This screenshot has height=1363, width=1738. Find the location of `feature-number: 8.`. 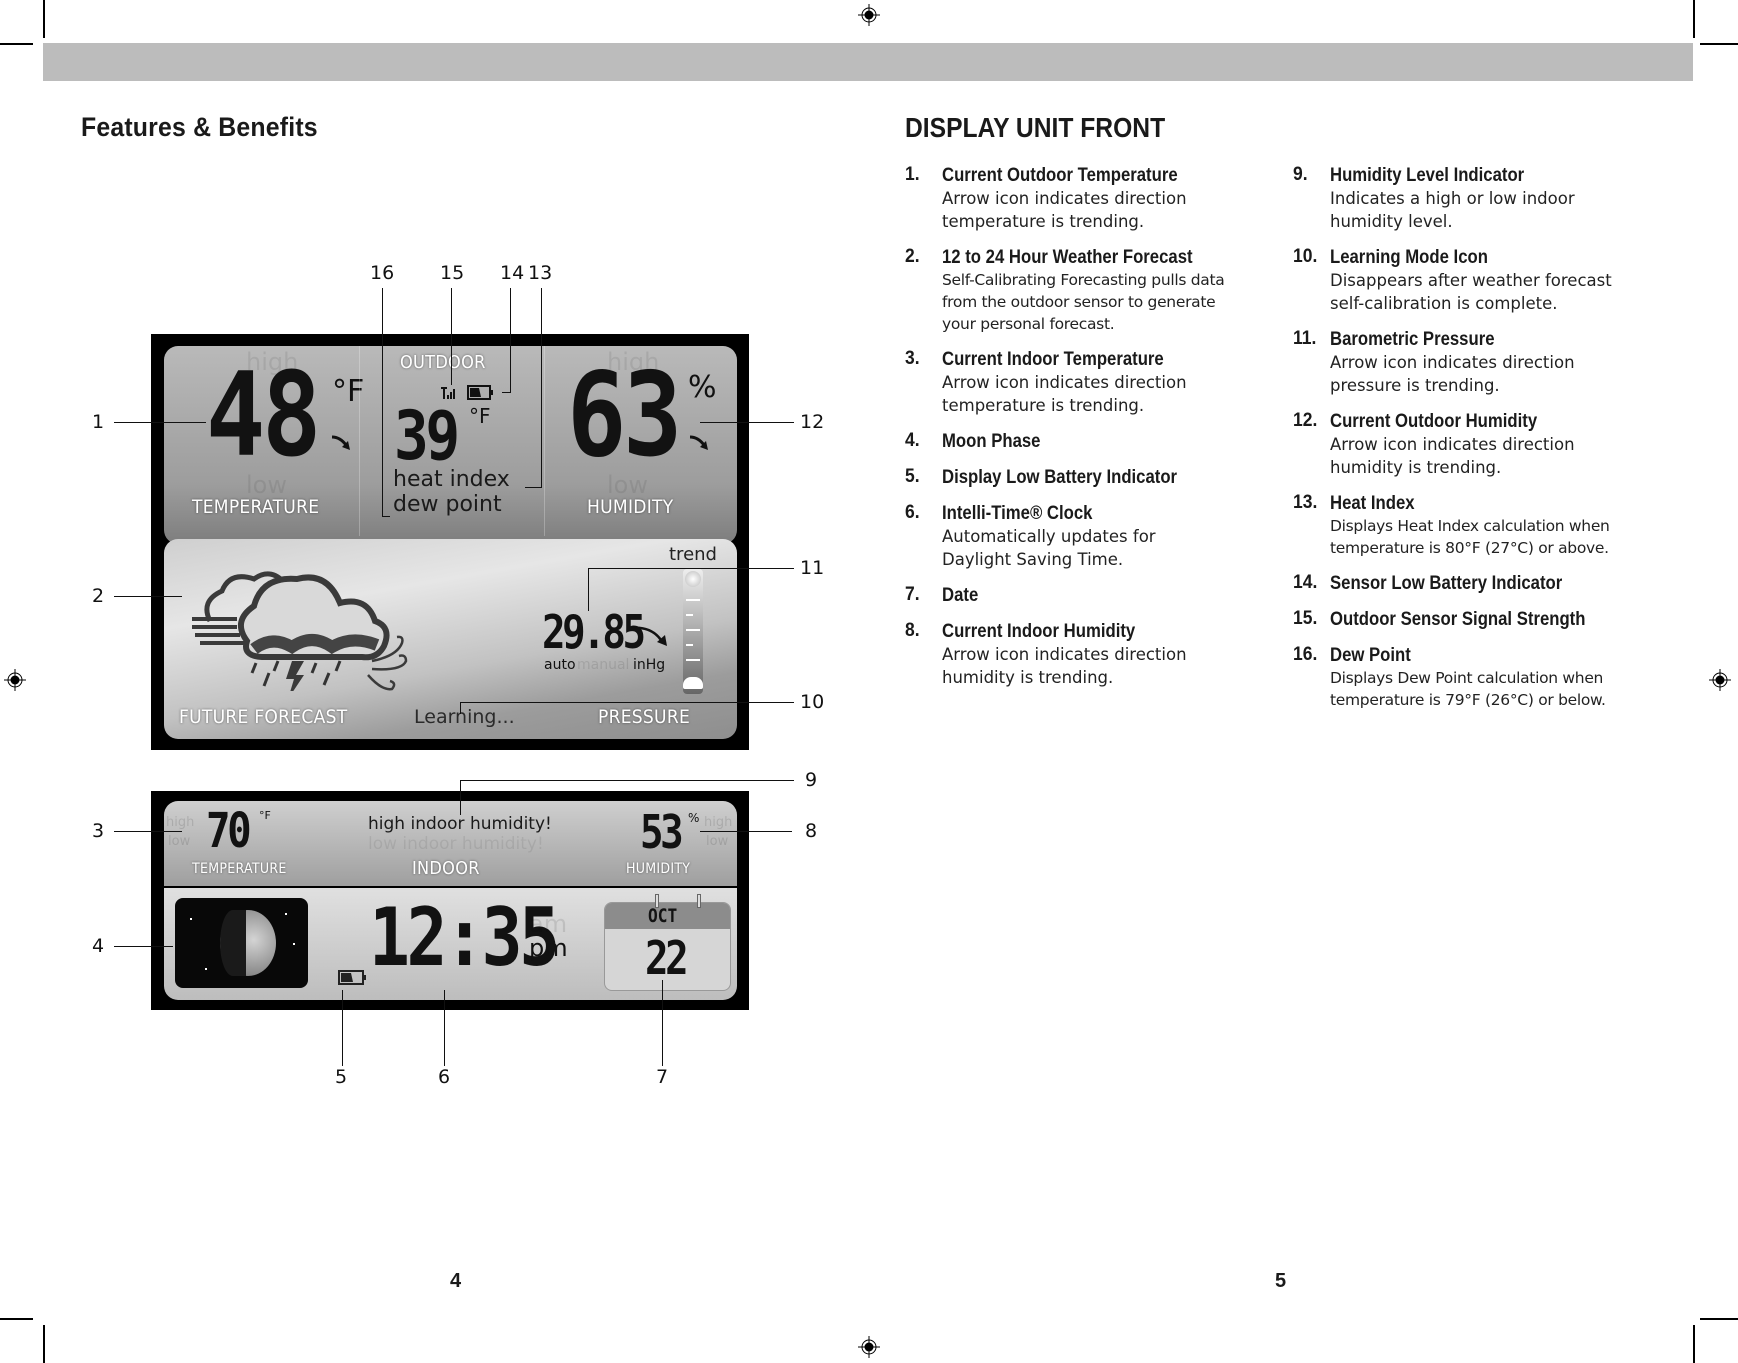

feature-number: 8. is located at coordinates (912, 630).